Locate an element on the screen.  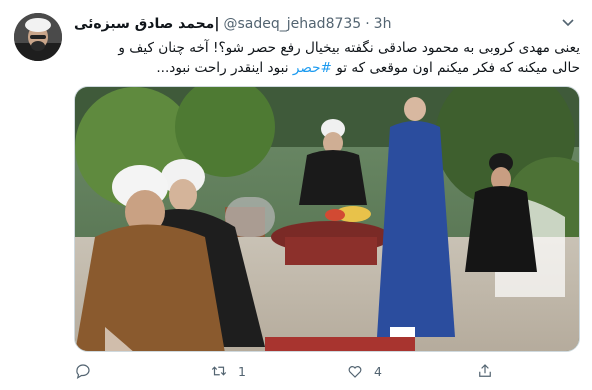
retweet-icon is located at coordinates (219, 371).